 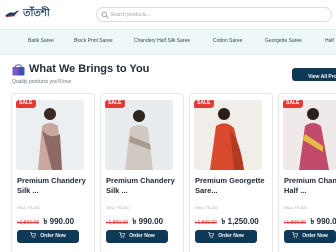 I want to click on sale-price: ৳ 1,250.00, so click(x=240, y=221).